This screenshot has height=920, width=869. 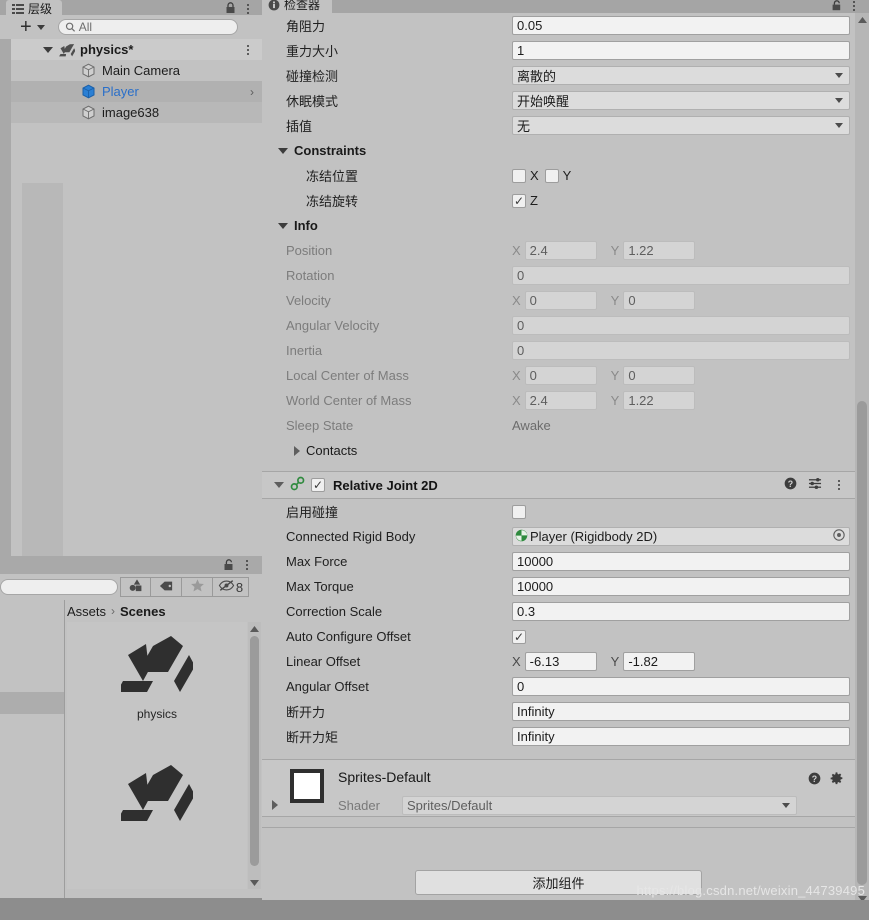 I want to click on checkmark-icon: ✓, so click(x=318, y=485).